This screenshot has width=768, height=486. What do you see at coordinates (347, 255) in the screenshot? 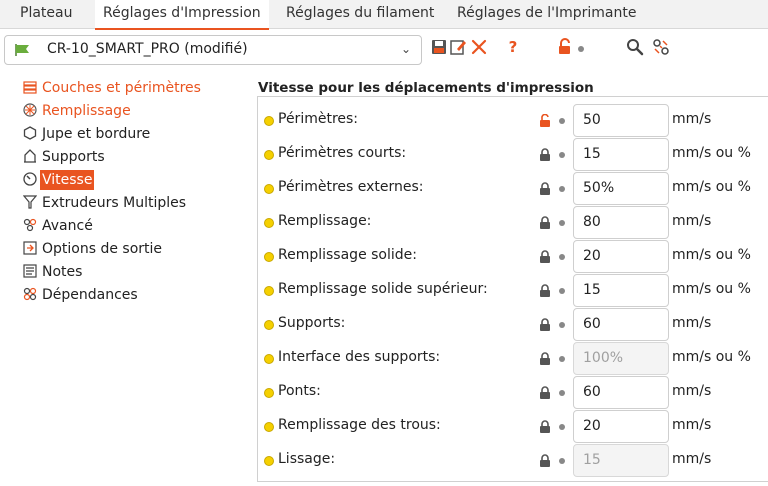
I see `setting-label: Remplissage solide:` at bounding box center [347, 255].